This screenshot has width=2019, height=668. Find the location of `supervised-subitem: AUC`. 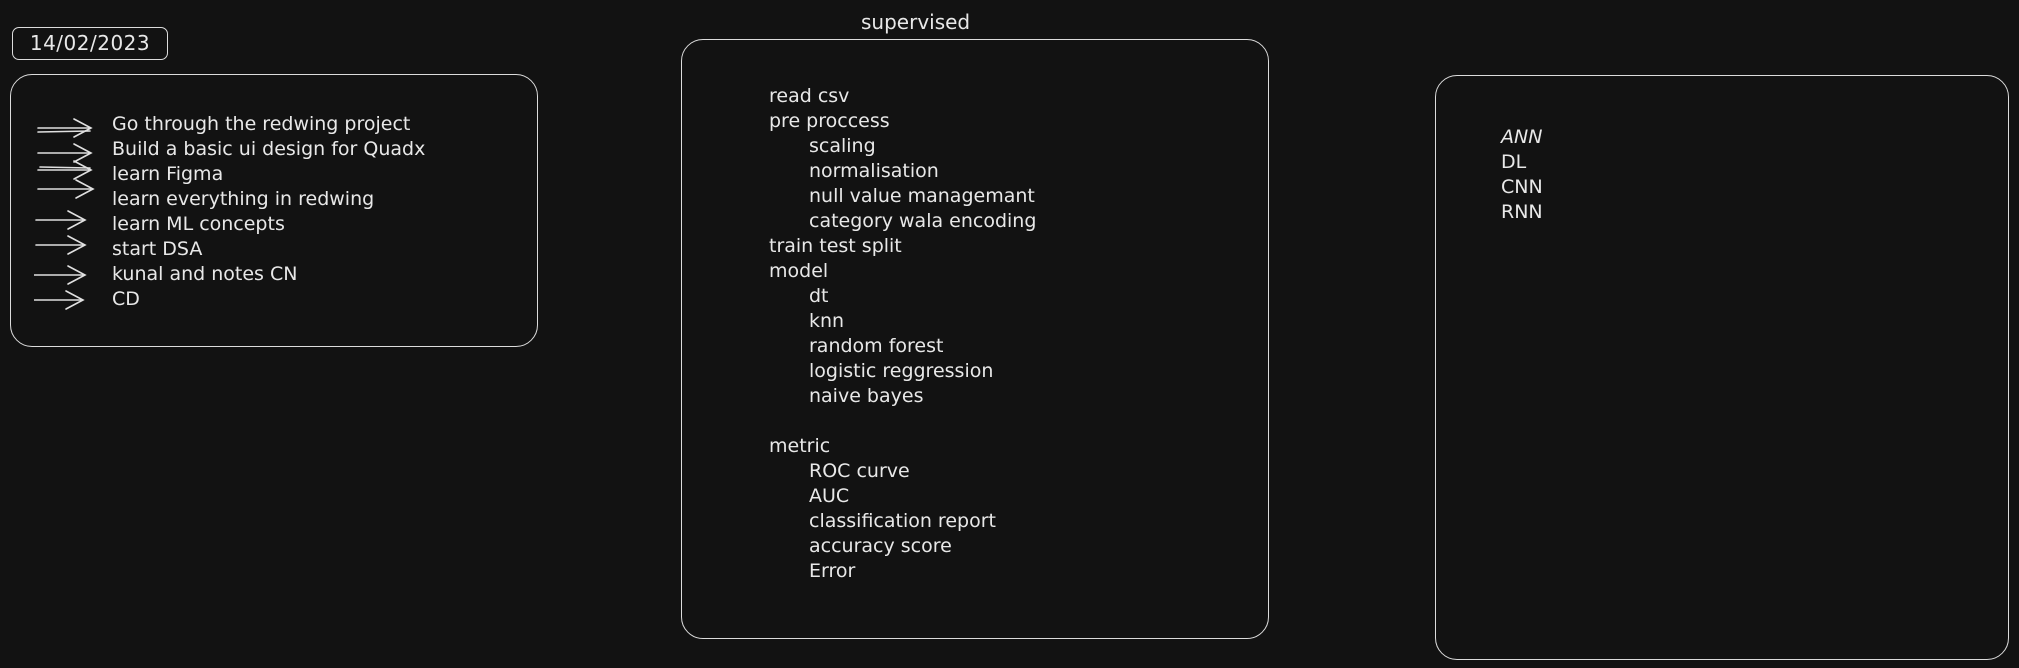

supervised-subitem: AUC is located at coordinates (902, 496).